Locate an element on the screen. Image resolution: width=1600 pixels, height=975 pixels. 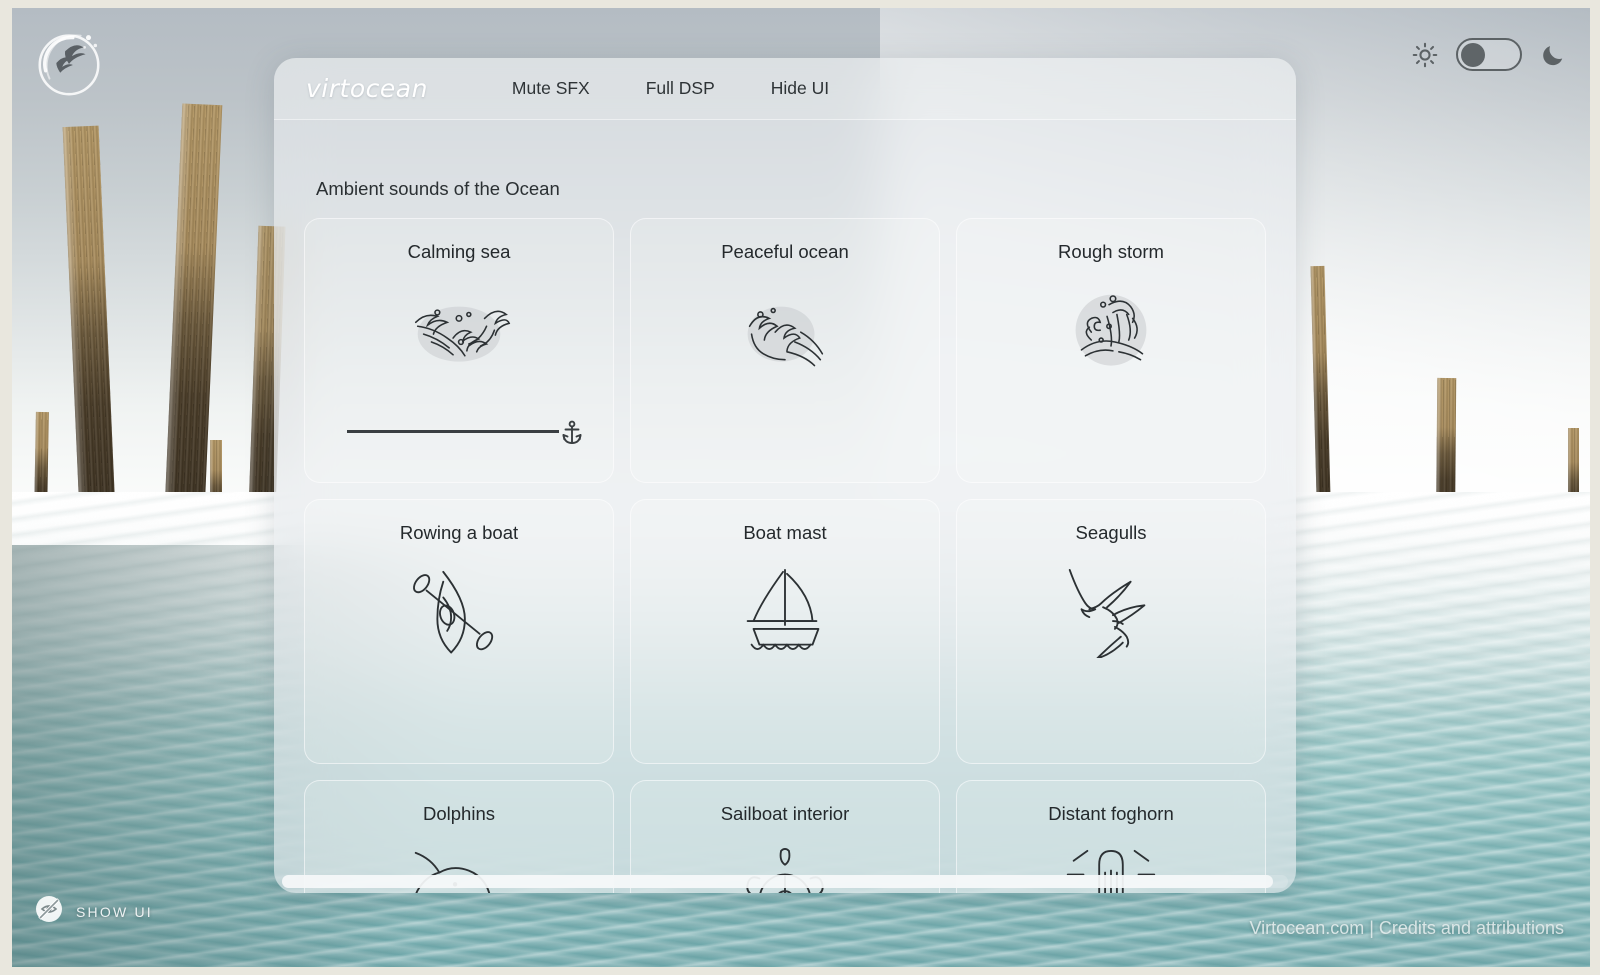
section-title: Ambient sounds of the Ocean is located at coordinates (438, 188).